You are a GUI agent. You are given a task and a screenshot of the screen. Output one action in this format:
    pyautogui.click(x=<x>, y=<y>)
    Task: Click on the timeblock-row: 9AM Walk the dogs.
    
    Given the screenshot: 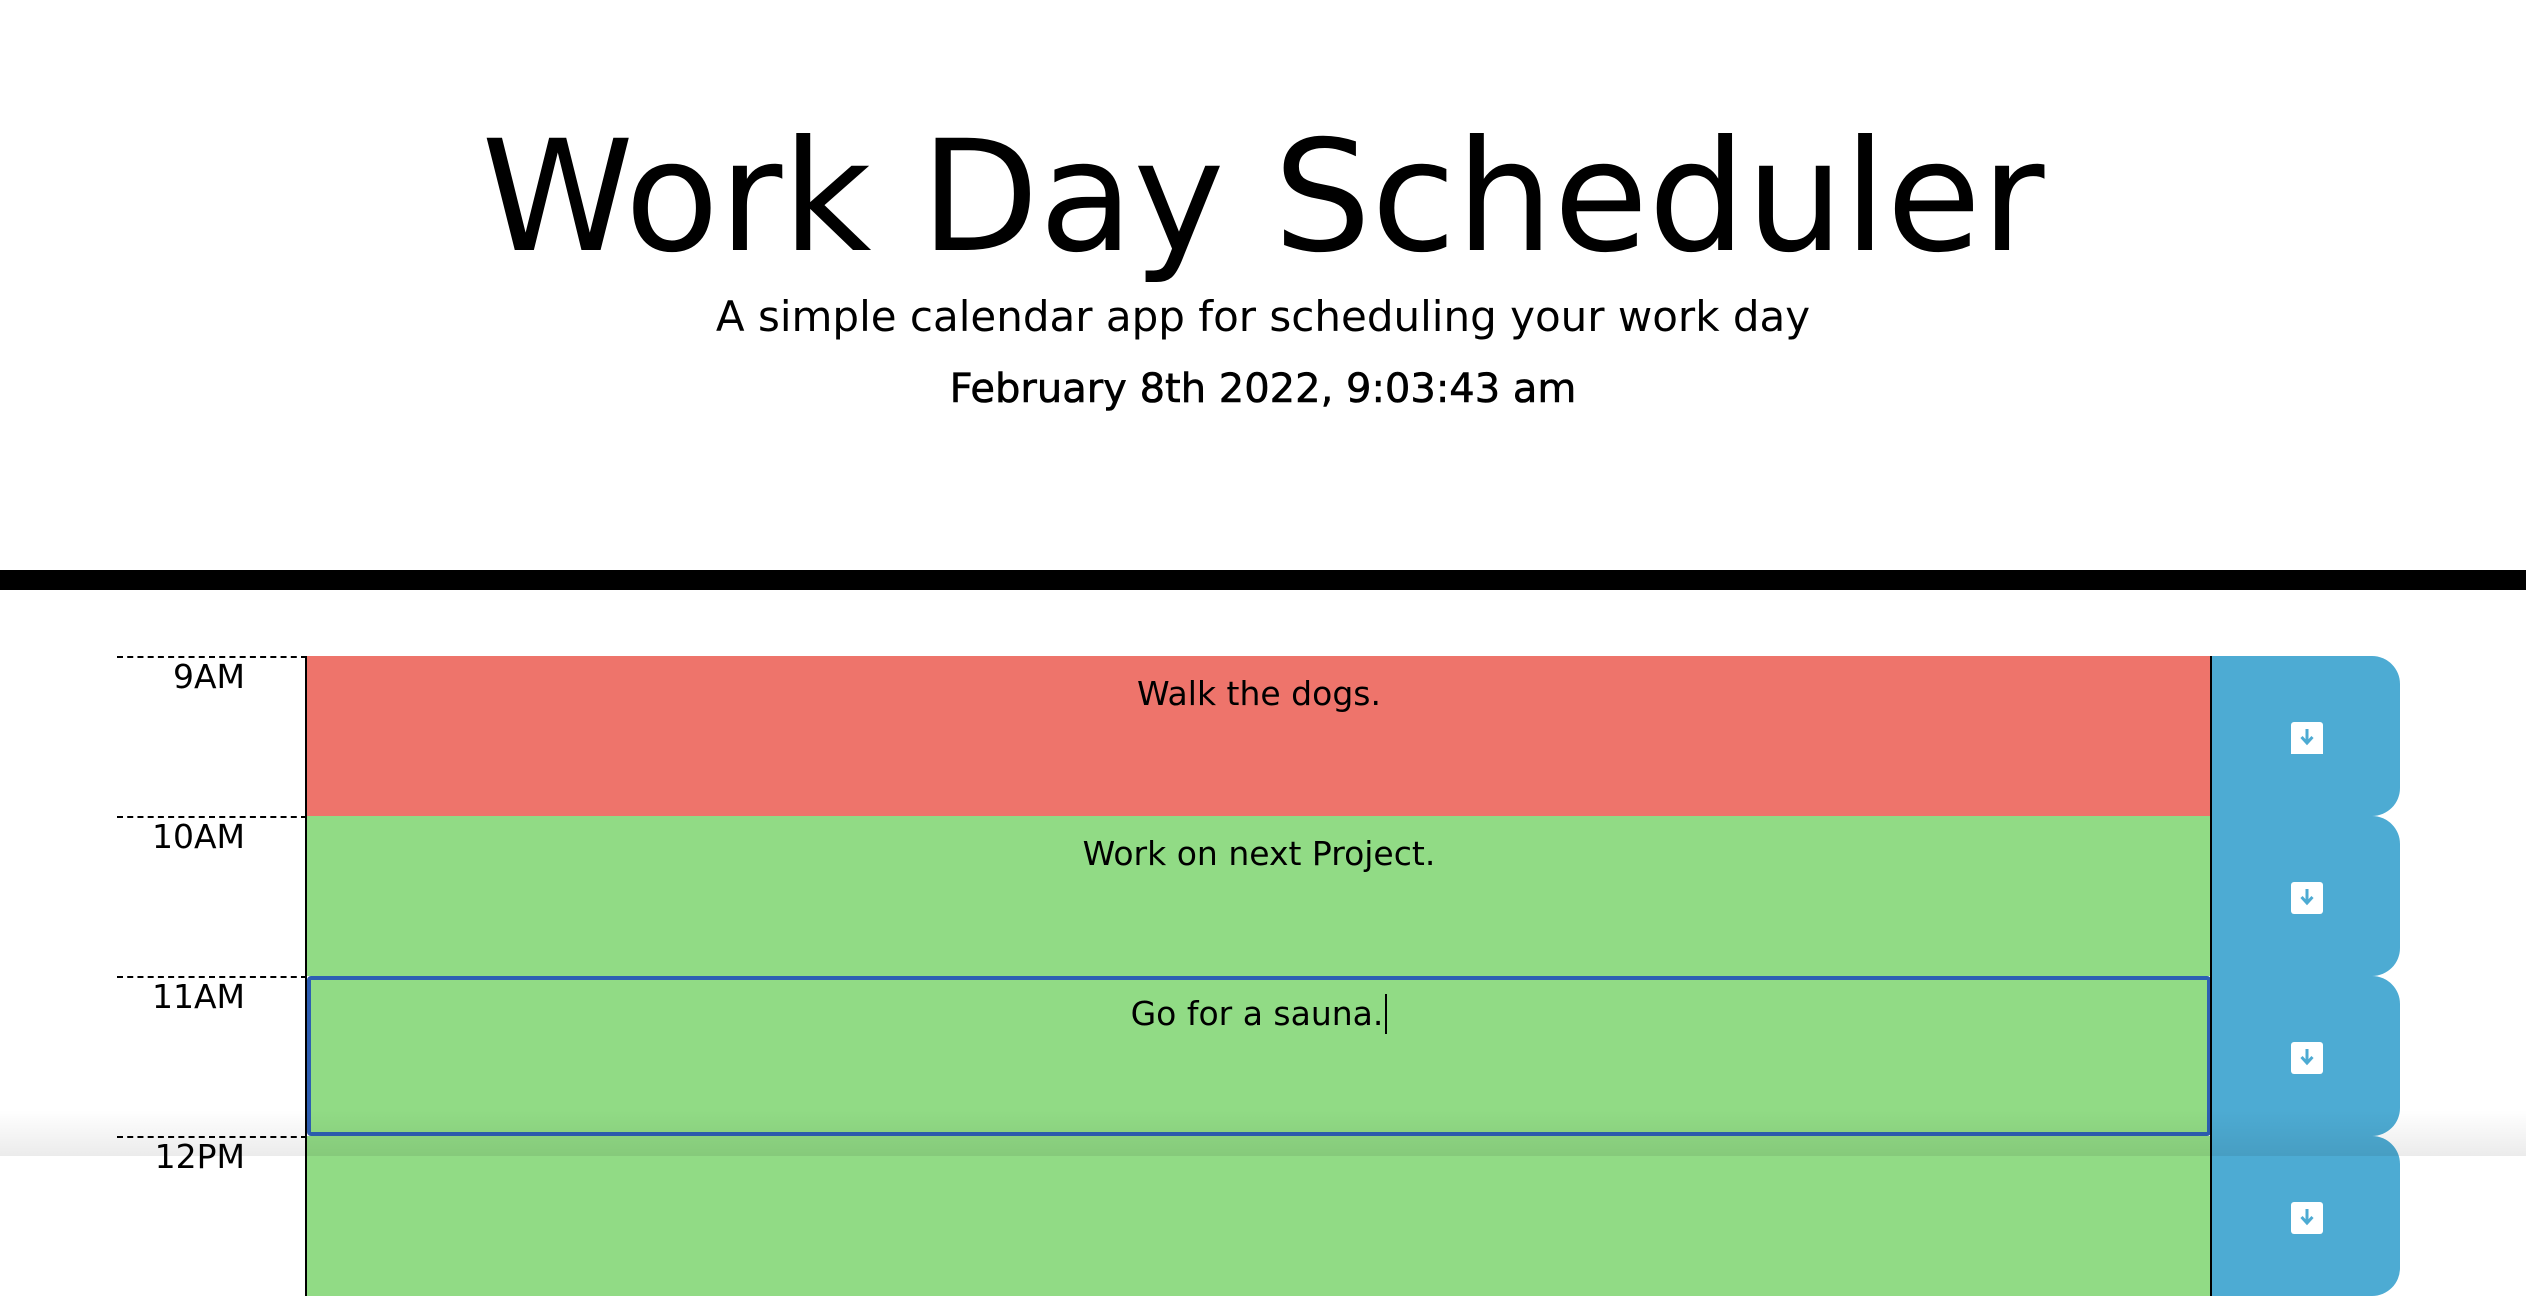 What is the action you would take?
    pyautogui.click(x=1263, y=736)
    